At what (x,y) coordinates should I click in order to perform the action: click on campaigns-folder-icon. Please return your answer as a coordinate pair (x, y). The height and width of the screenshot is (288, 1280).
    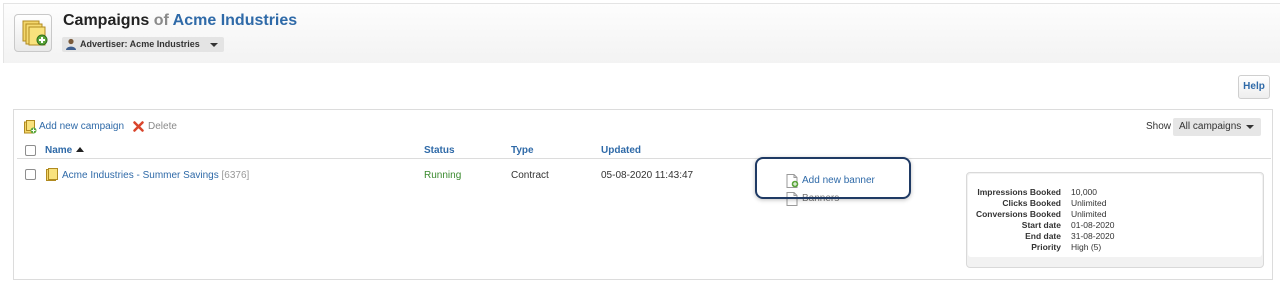
    Looking at the image, I should click on (33, 33).